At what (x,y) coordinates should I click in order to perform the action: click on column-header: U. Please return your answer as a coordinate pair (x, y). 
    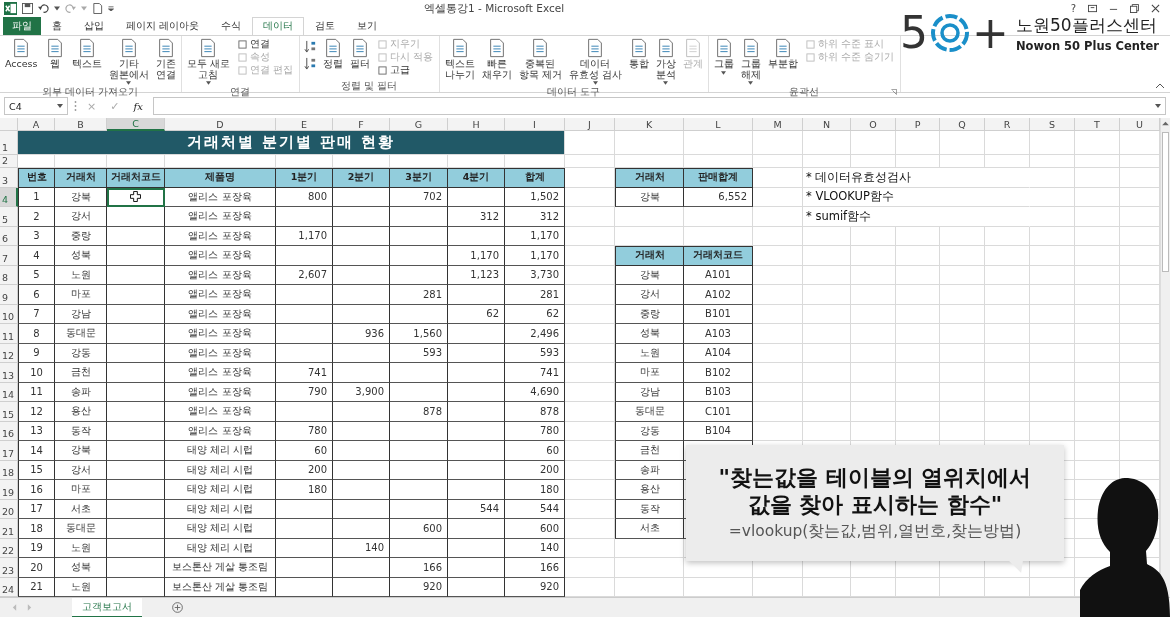
    Looking at the image, I should click on (1140, 124).